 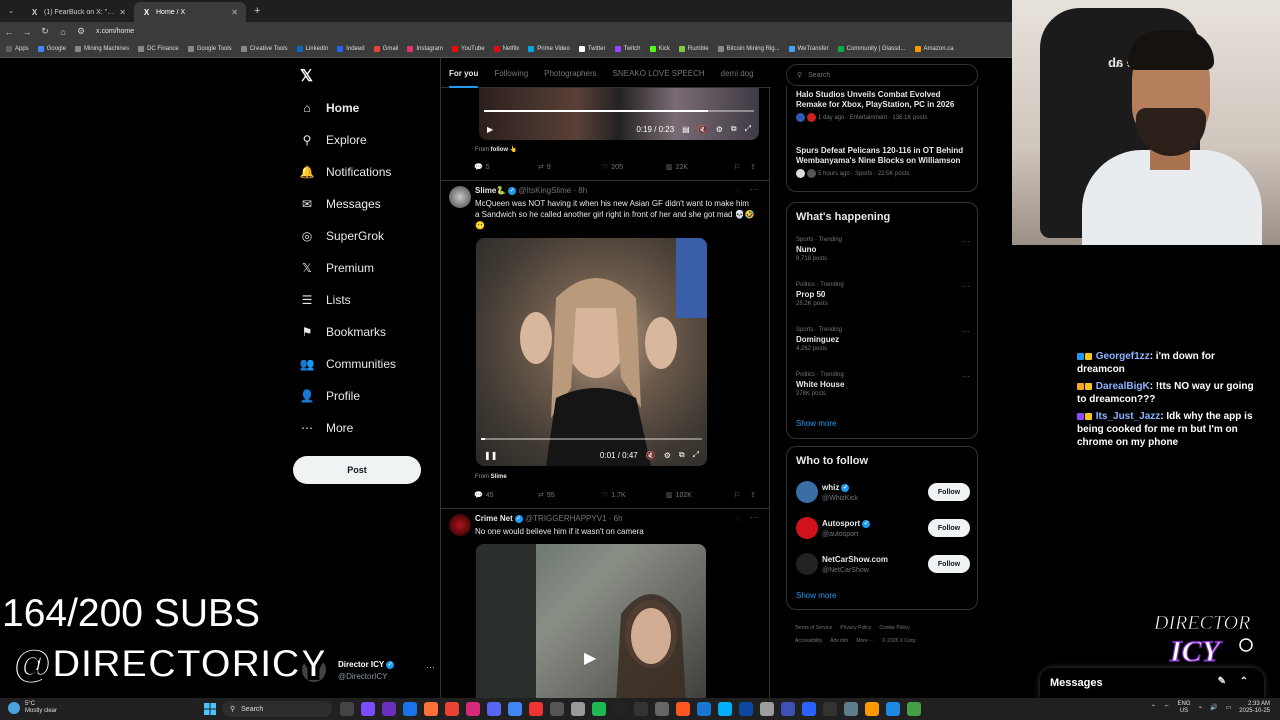 I want to click on nav-item-more: ⋯ More, so click(x=326, y=428).